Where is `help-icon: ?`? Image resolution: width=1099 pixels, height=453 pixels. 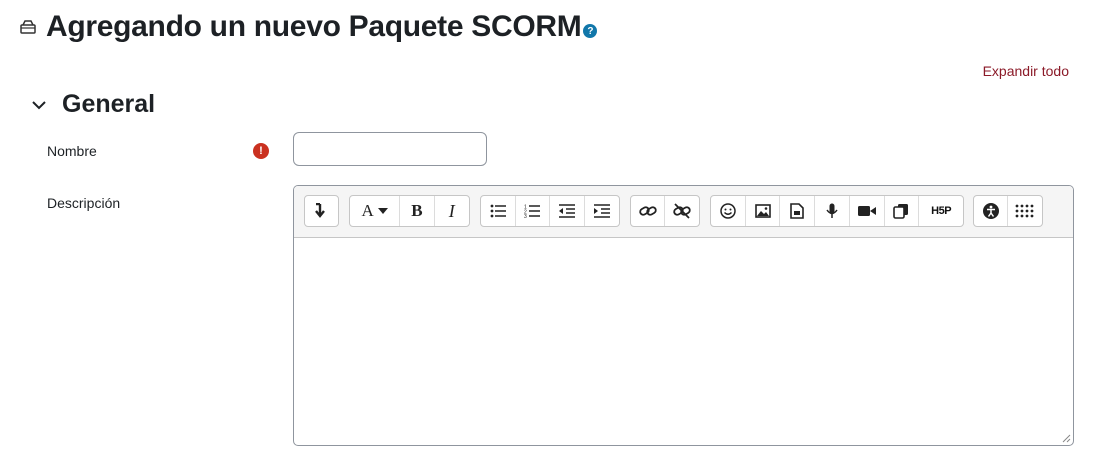
help-icon: ? is located at coordinates (590, 31).